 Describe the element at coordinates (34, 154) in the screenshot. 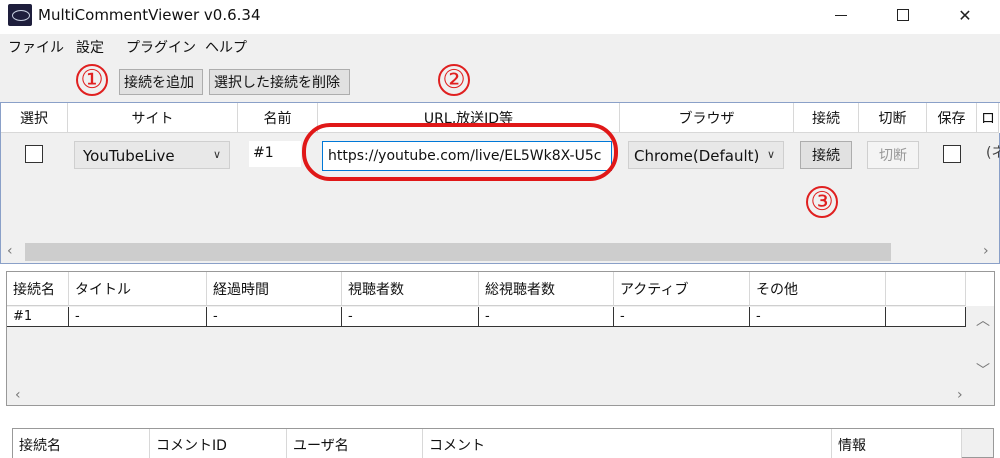

I see `select-checkbox` at that location.